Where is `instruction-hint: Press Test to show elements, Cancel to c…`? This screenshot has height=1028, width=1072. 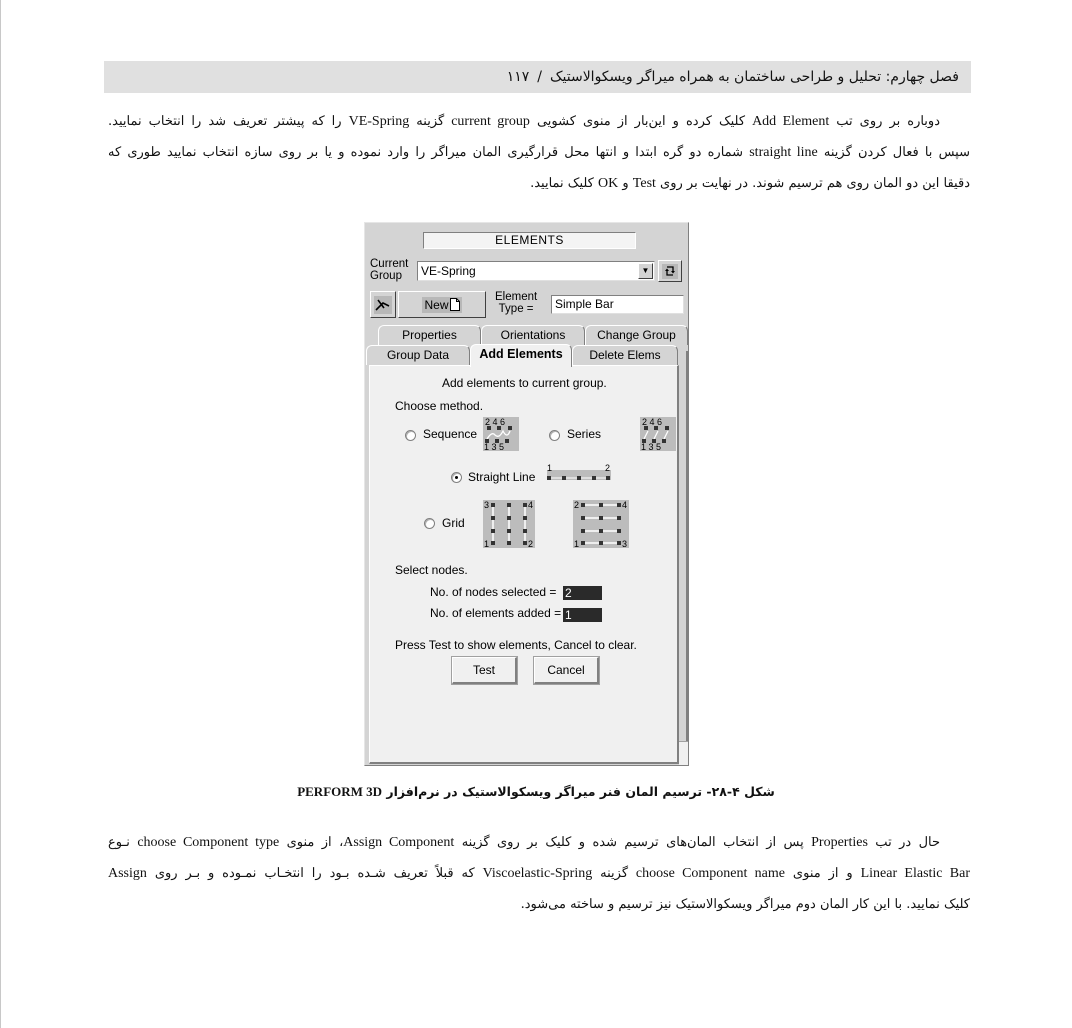 instruction-hint: Press Test to show elements, Cancel to c… is located at coordinates (516, 645).